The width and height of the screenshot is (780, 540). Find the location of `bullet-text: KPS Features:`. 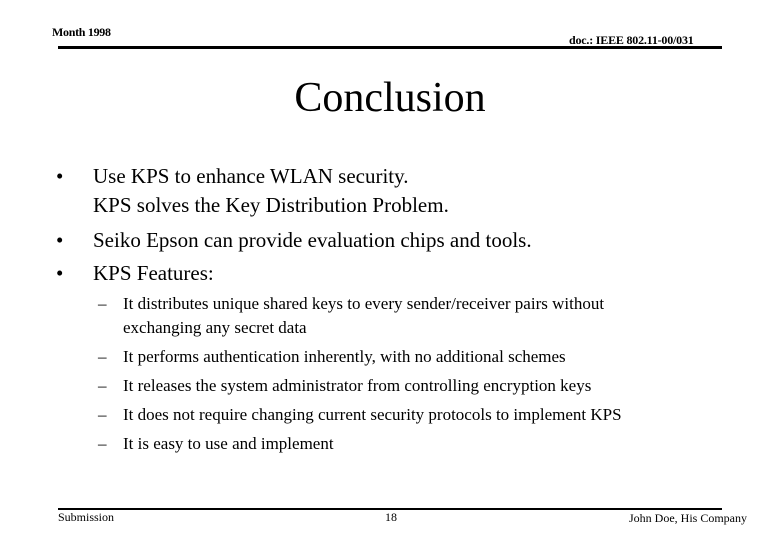

bullet-text: KPS Features: is located at coordinates (153, 273).